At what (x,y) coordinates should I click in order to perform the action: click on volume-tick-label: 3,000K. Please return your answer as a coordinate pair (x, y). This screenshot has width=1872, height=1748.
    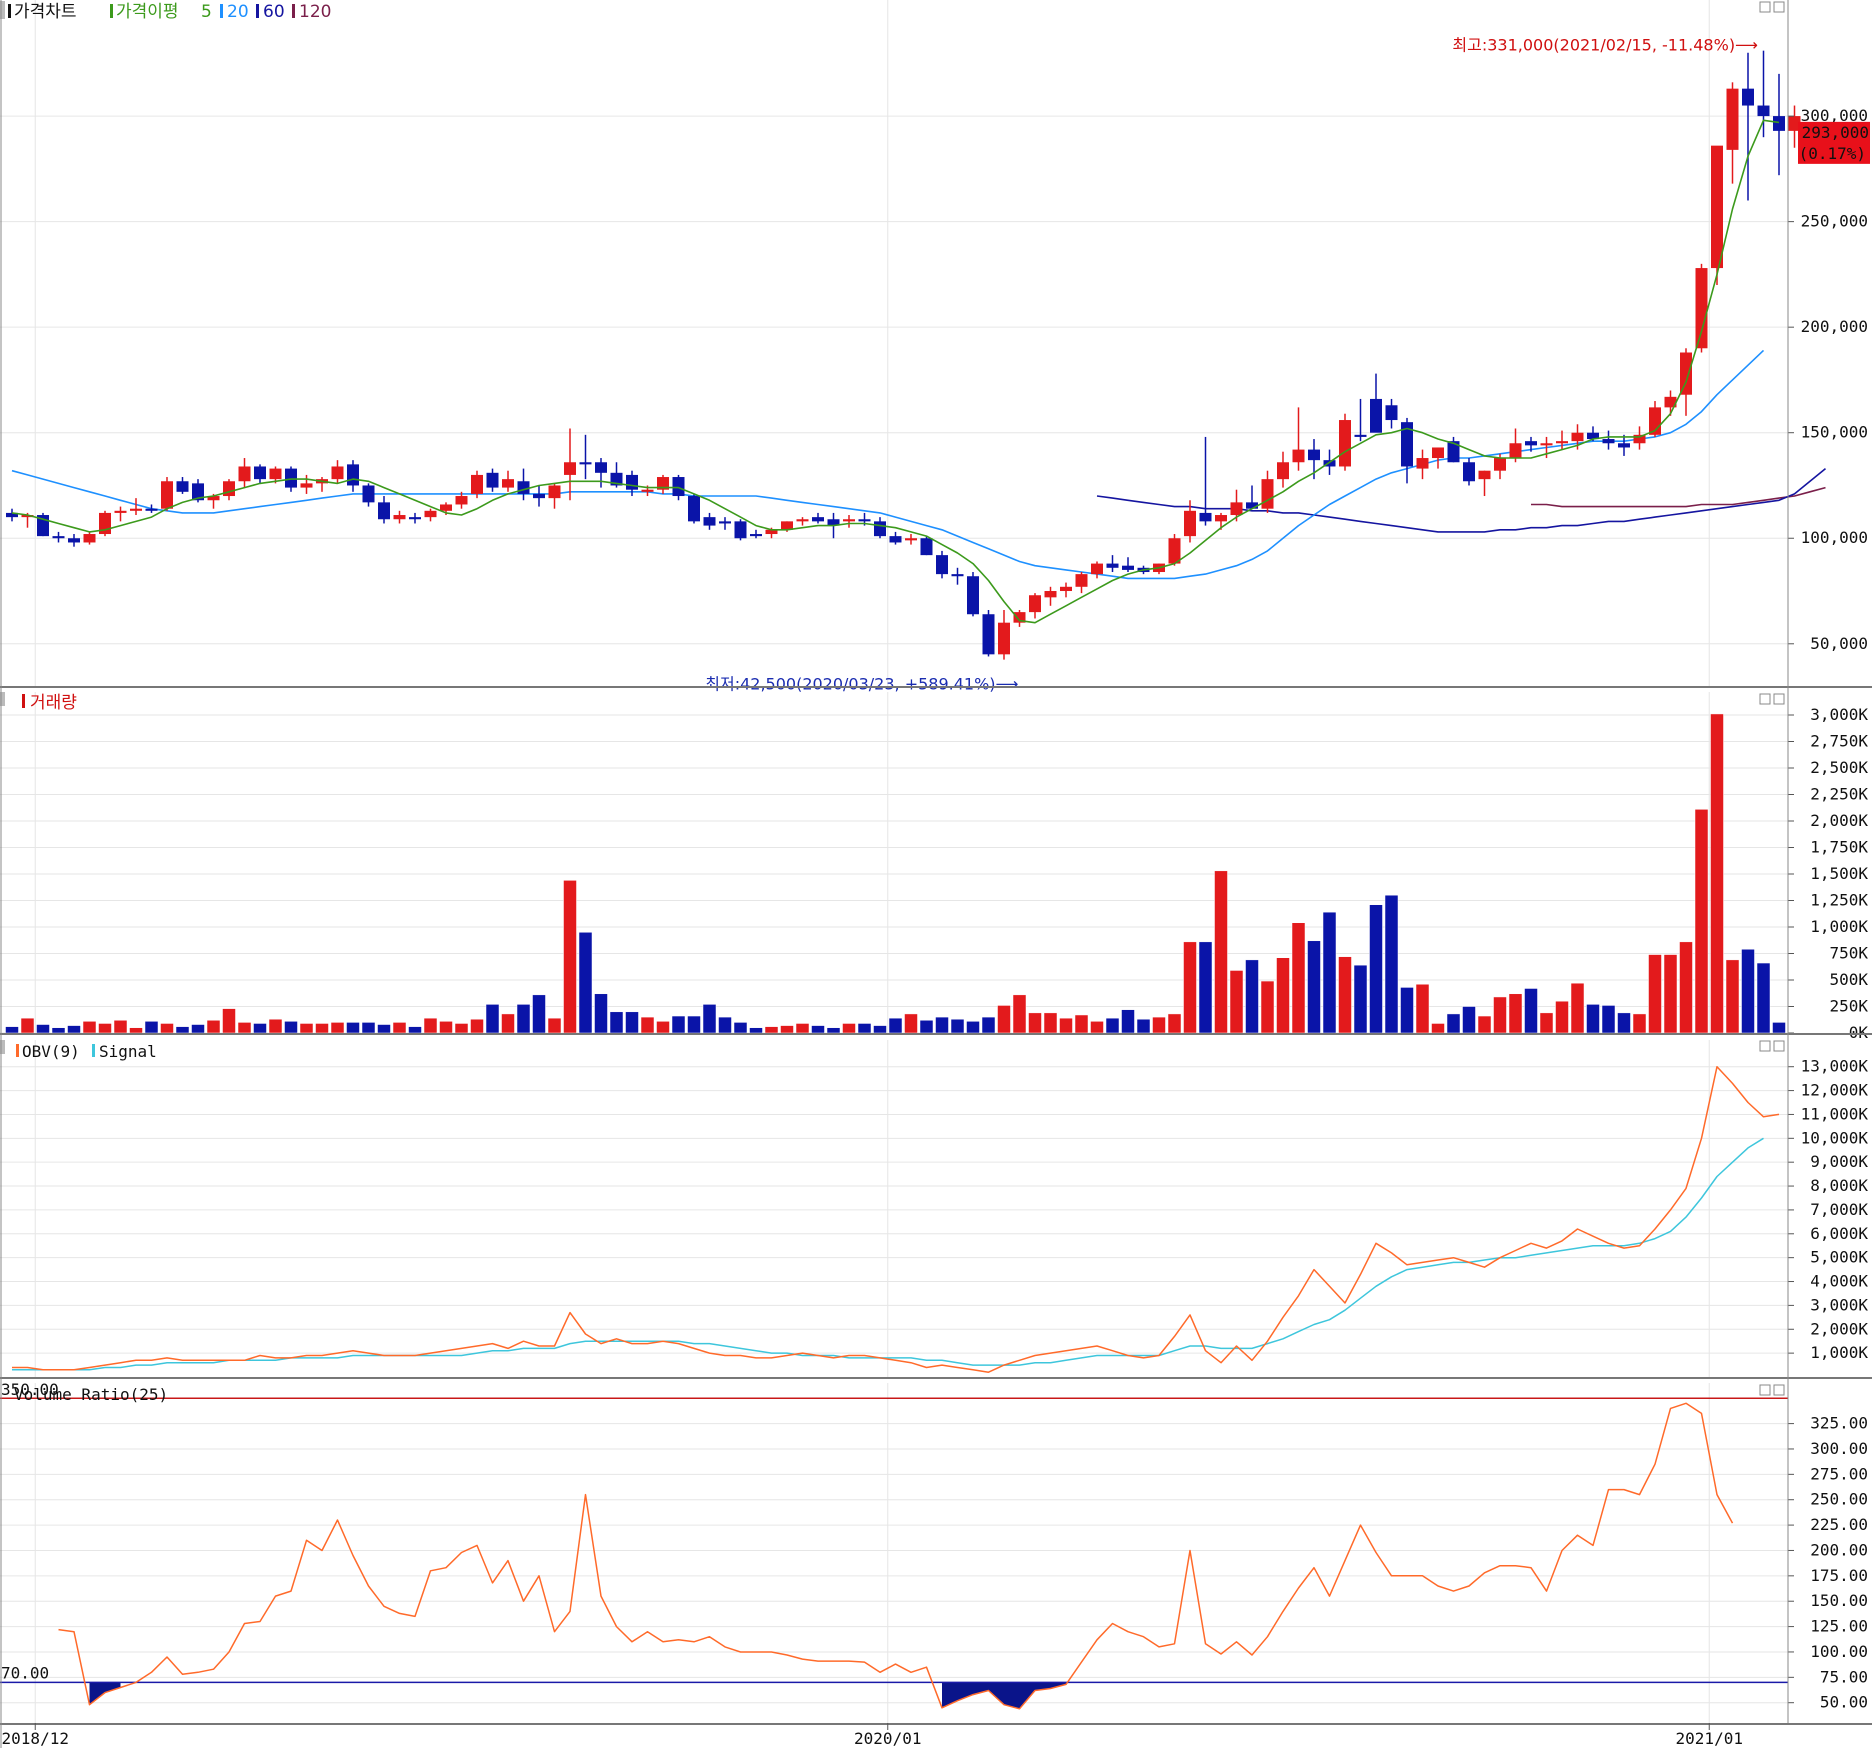
    Looking at the image, I should click on (1839, 714).